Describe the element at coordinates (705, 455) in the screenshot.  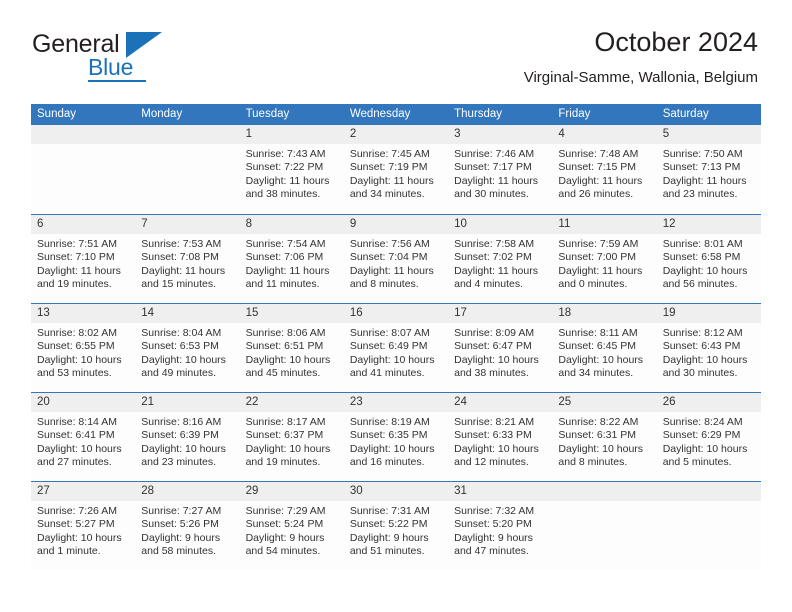
I see `daylight-text: Daylight: 10 hours and 5 minutes.` at that location.